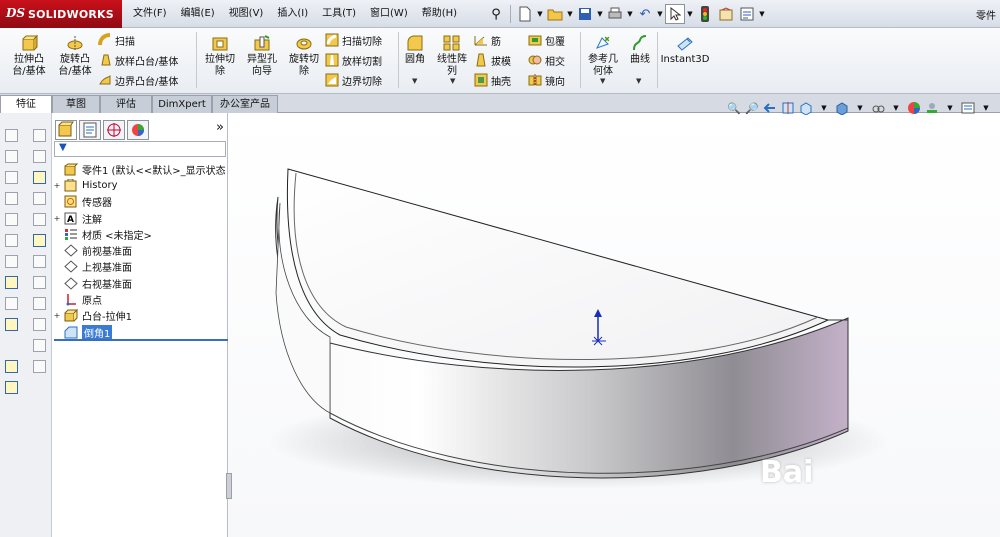  What do you see at coordinates (585, 14) in the screenshot?
I see `save-icon` at bounding box center [585, 14].